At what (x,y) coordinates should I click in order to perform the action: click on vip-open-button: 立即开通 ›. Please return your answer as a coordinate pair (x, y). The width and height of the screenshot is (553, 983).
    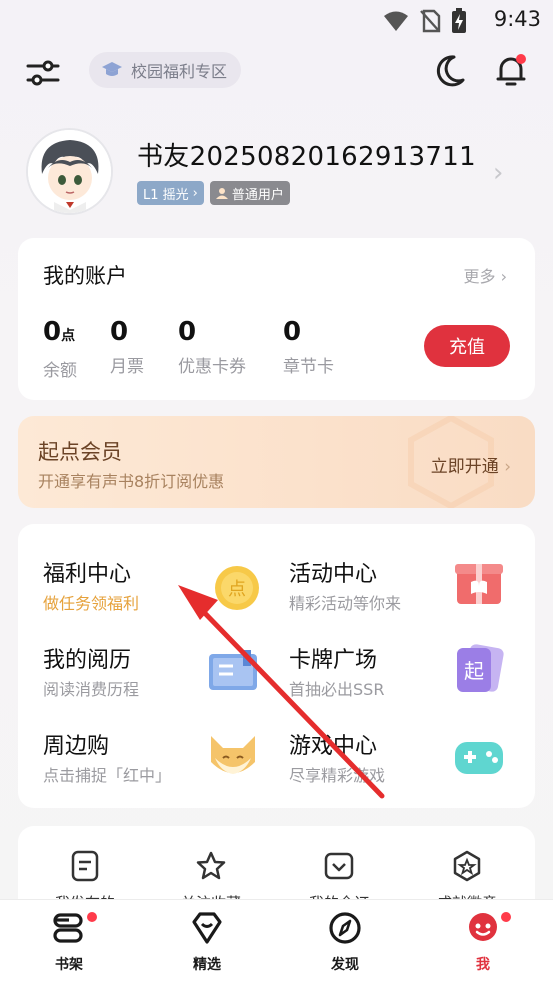
    Looking at the image, I should click on (471, 464).